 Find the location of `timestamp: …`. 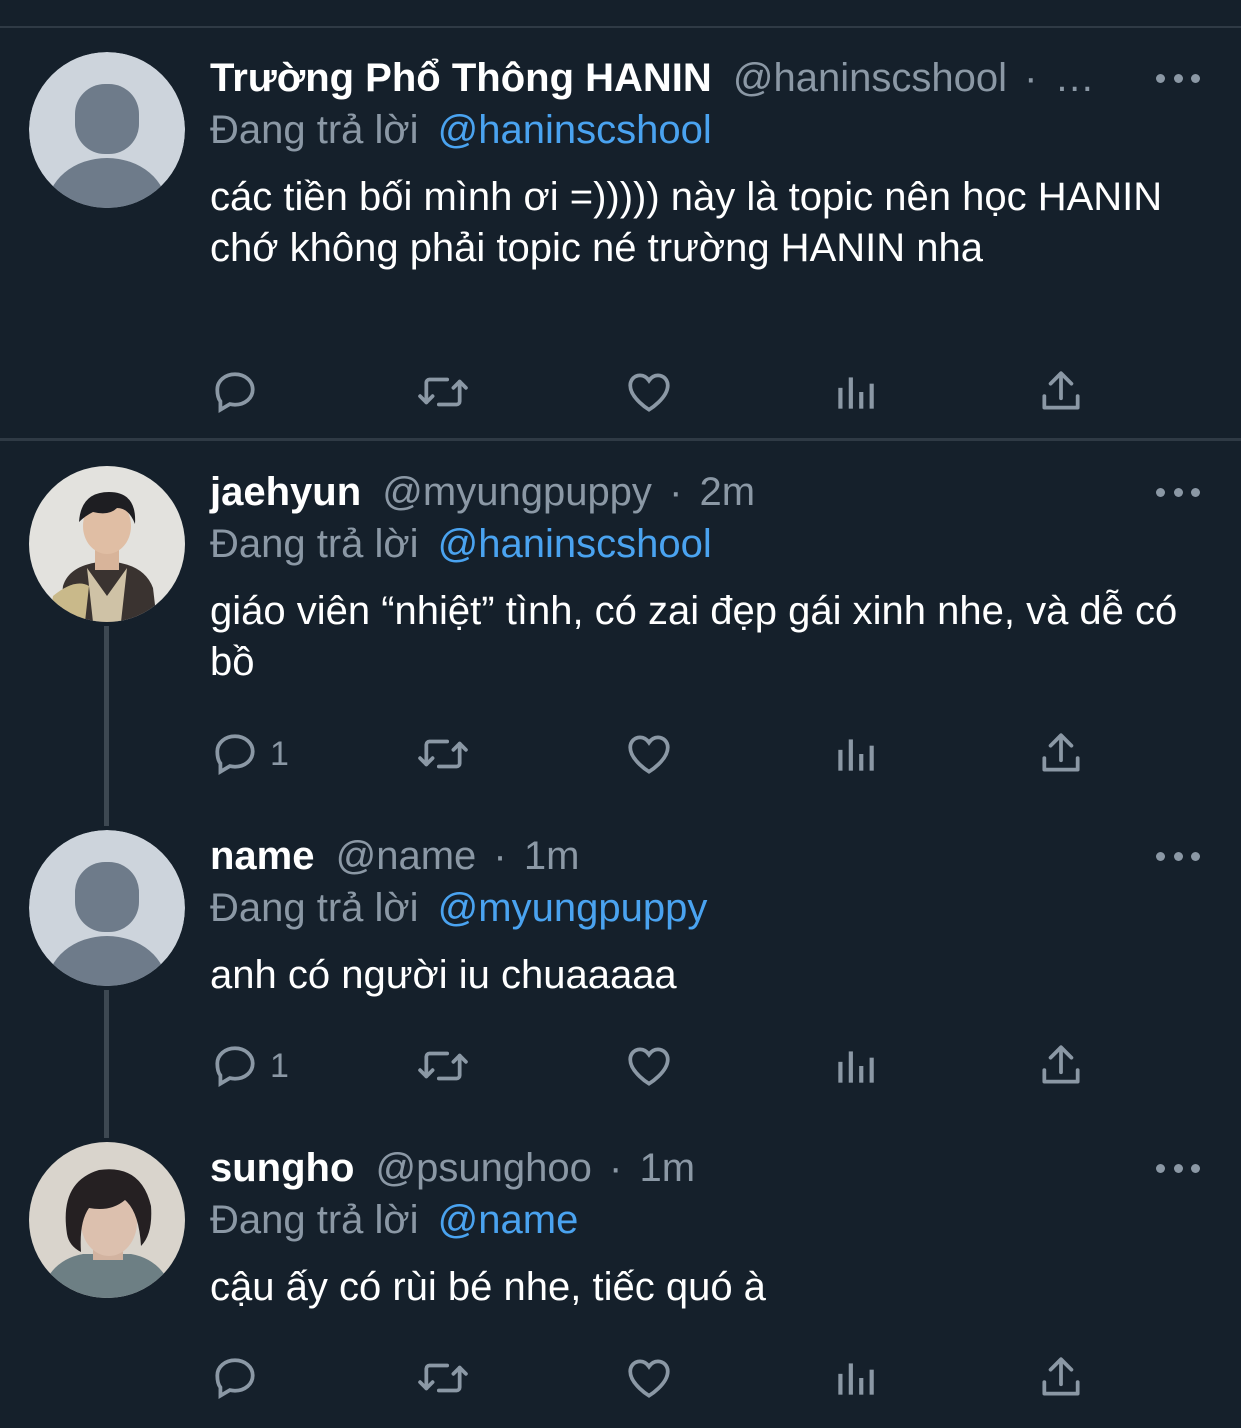

timestamp: … is located at coordinates (1075, 78).